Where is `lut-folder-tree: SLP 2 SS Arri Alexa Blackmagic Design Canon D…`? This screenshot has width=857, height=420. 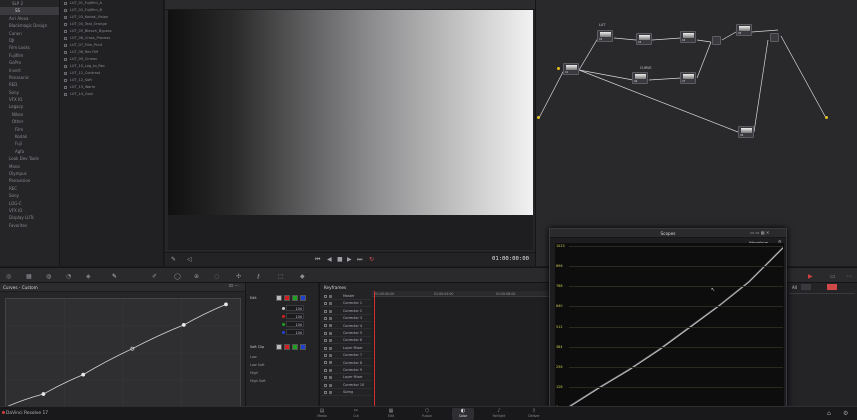
lut-folder-tree: SLP 2 SS Arri Alexa Blackmagic Design Canon D… is located at coordinates (30, 133).